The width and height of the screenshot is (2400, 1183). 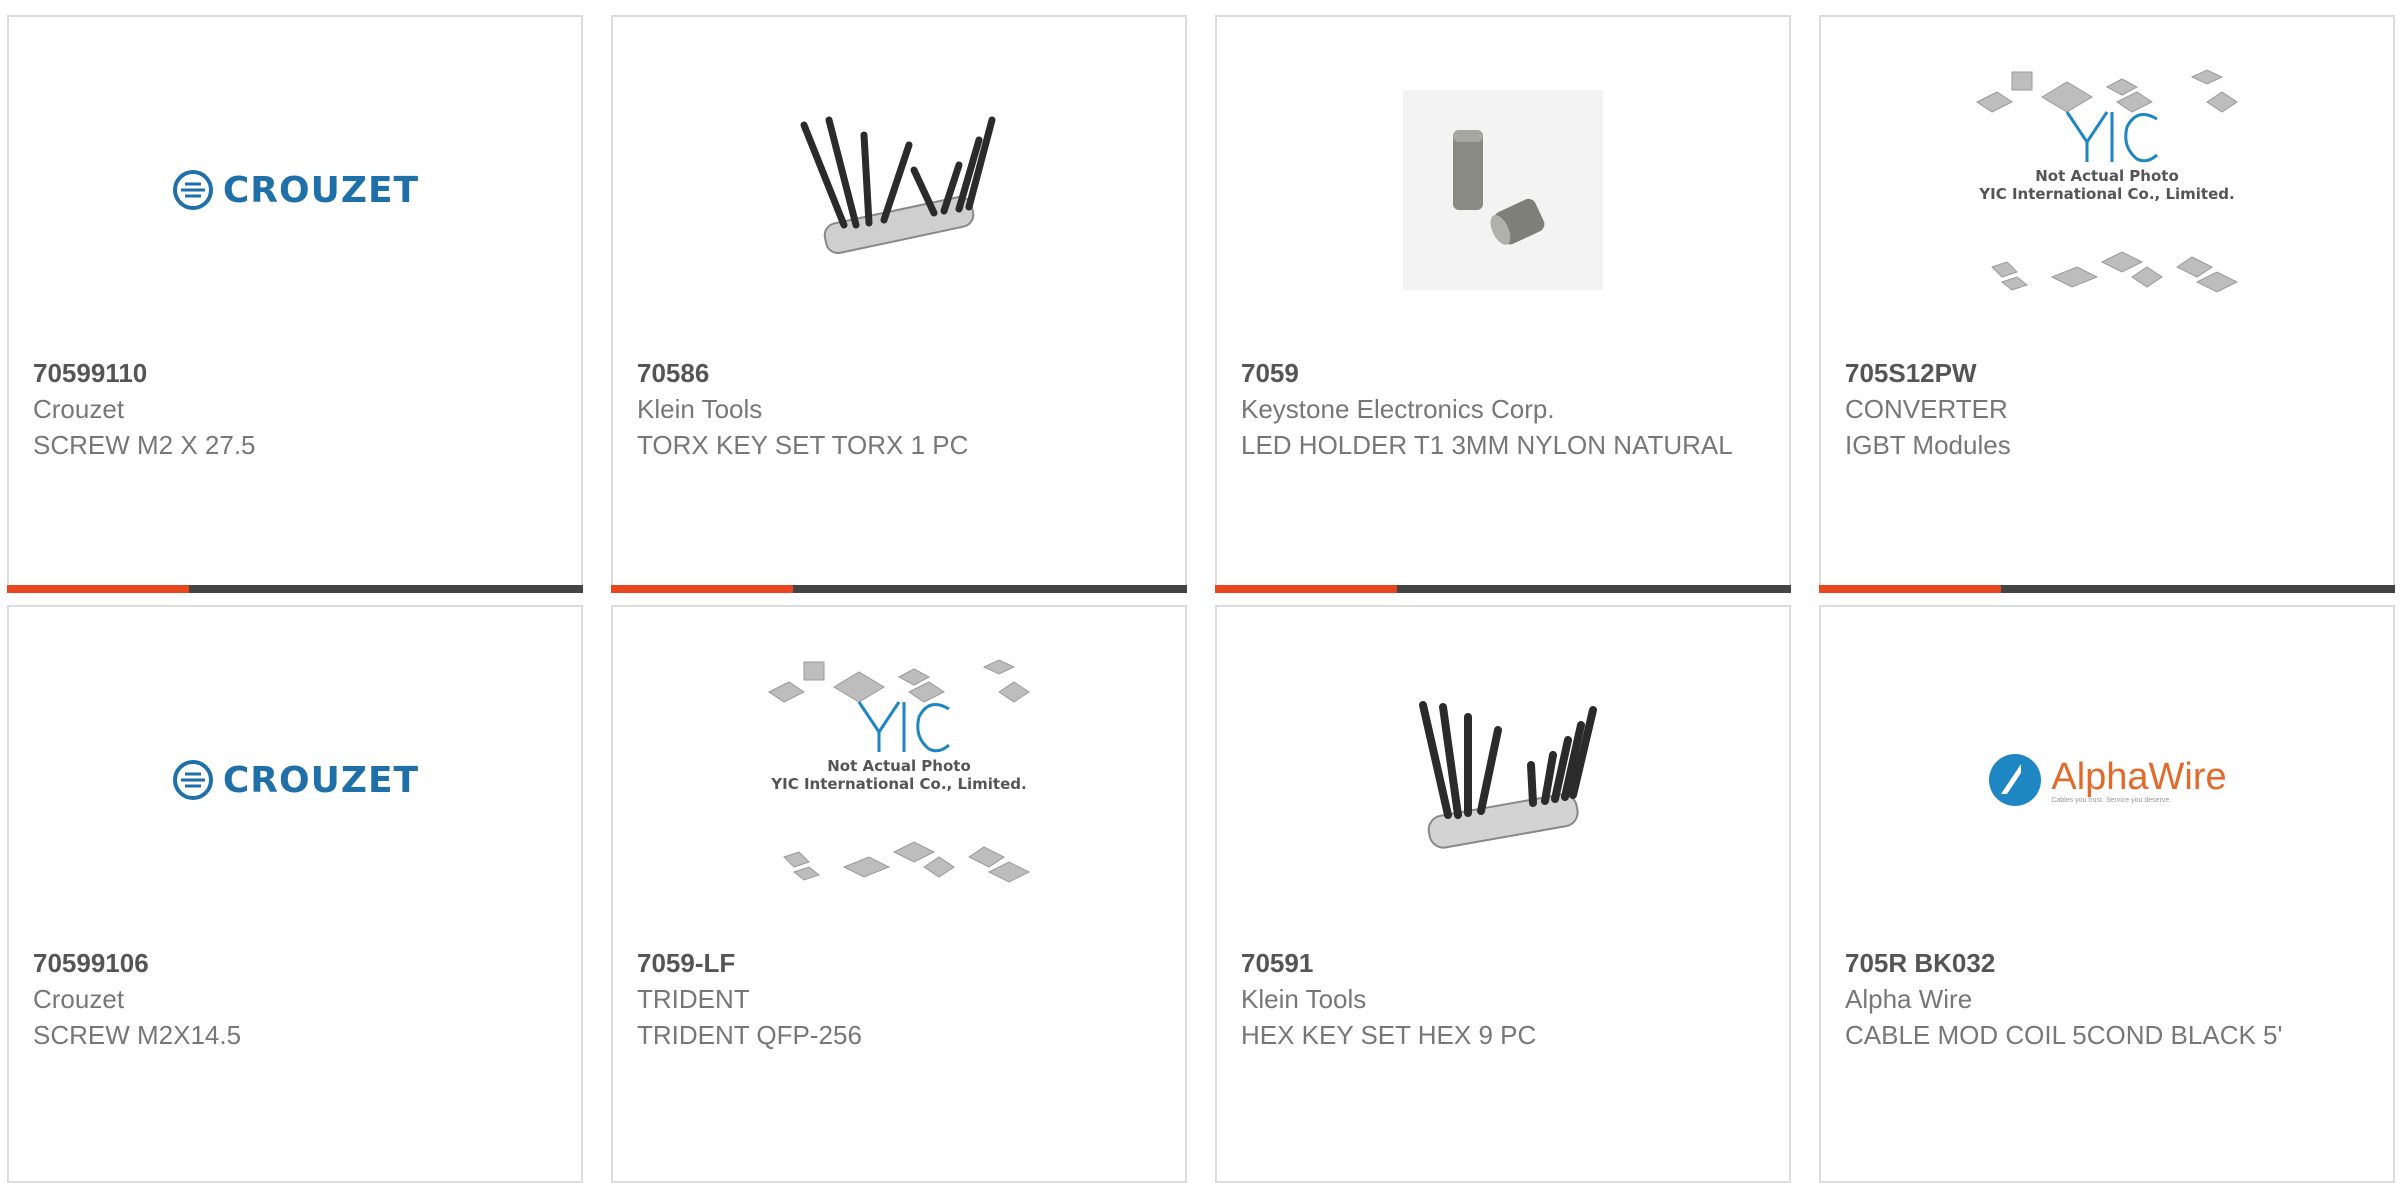 I want to click on manufacturer: CONVERTER, so click(x=1926, y=409).